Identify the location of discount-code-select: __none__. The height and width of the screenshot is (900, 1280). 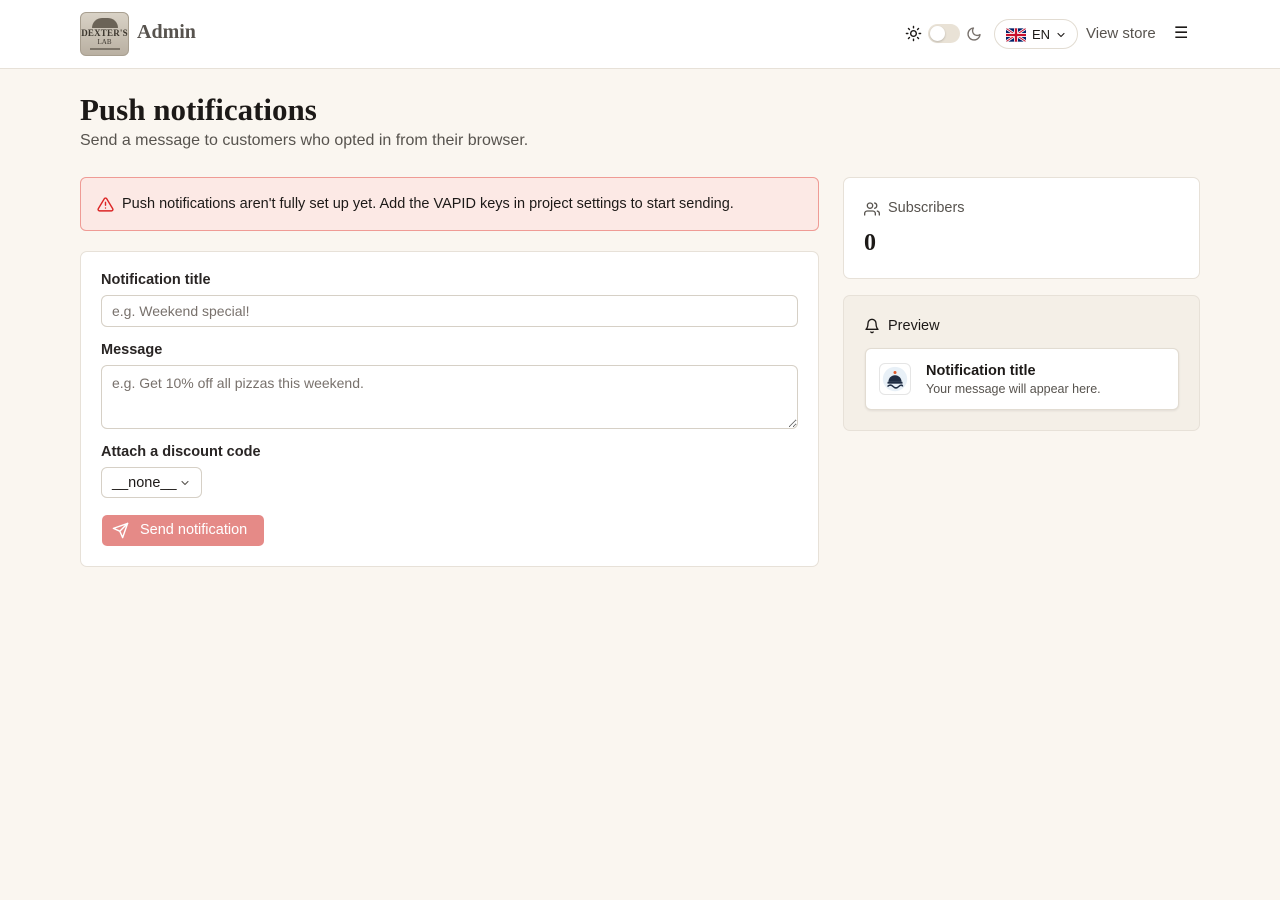
(151, 482).